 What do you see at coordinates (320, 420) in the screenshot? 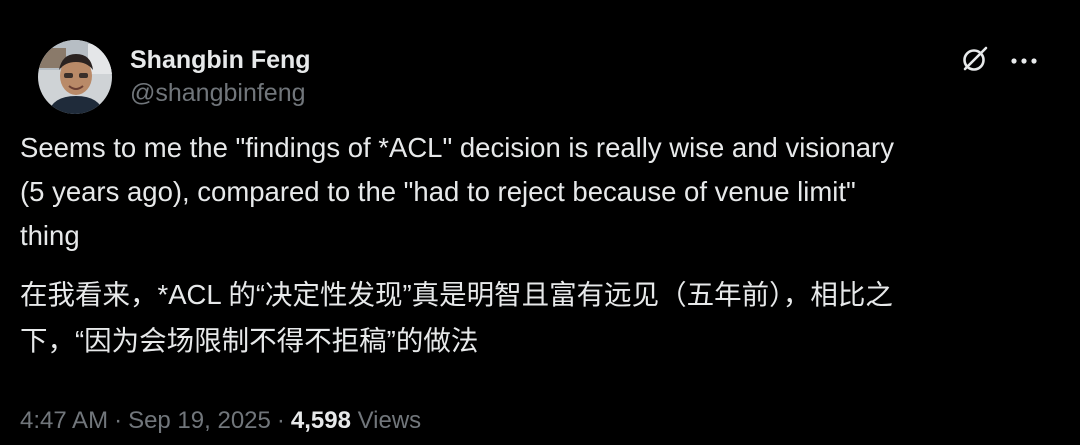
I see `views-count: 4,598` at bounding box center [320, 420].